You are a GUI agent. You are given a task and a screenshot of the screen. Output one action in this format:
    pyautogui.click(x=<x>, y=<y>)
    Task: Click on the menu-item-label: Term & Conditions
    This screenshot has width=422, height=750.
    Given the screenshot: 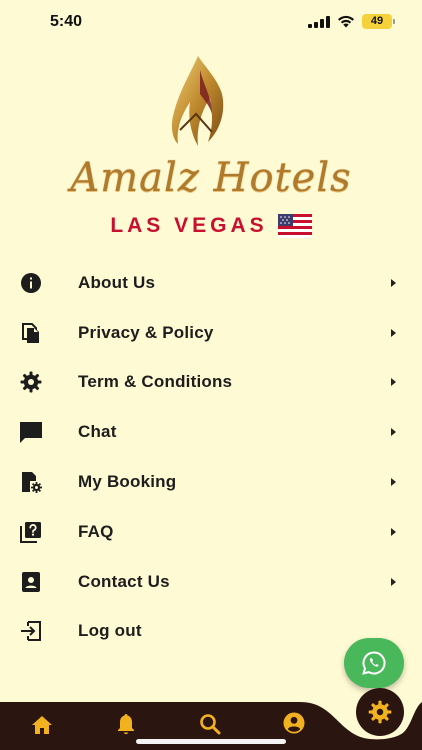 What is the action you would take?
    pyautogui.click(x=155, y=382)
    